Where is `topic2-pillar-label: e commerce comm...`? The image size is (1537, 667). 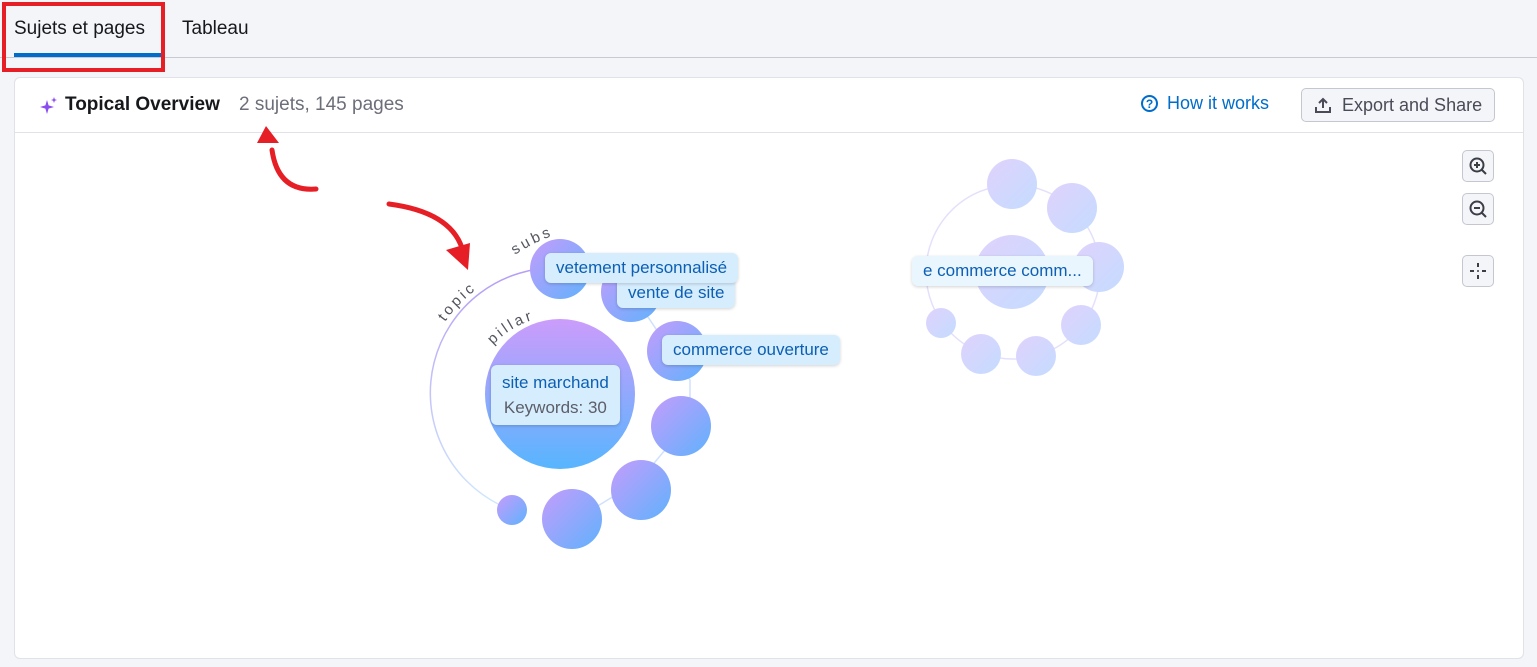 topic2-pillar-label: e commerce comm... is located at coordinates (1002, 271).